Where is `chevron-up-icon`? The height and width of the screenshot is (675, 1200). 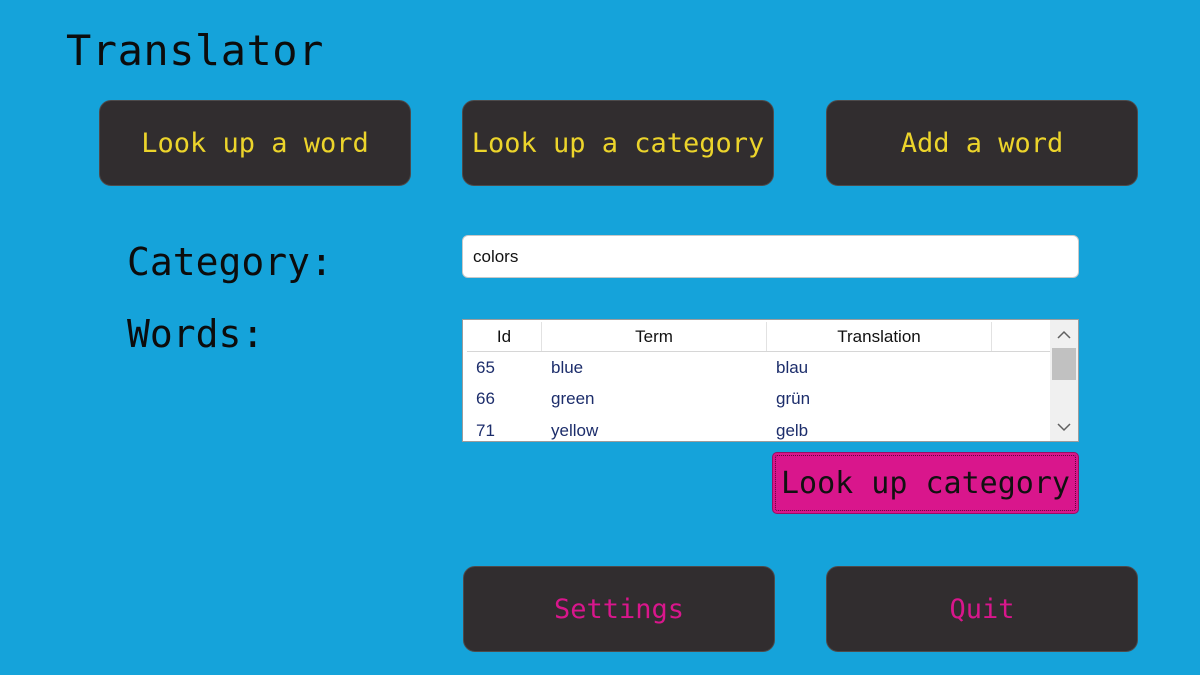
chevron-up-icon is located at coordinates (1064, 334).